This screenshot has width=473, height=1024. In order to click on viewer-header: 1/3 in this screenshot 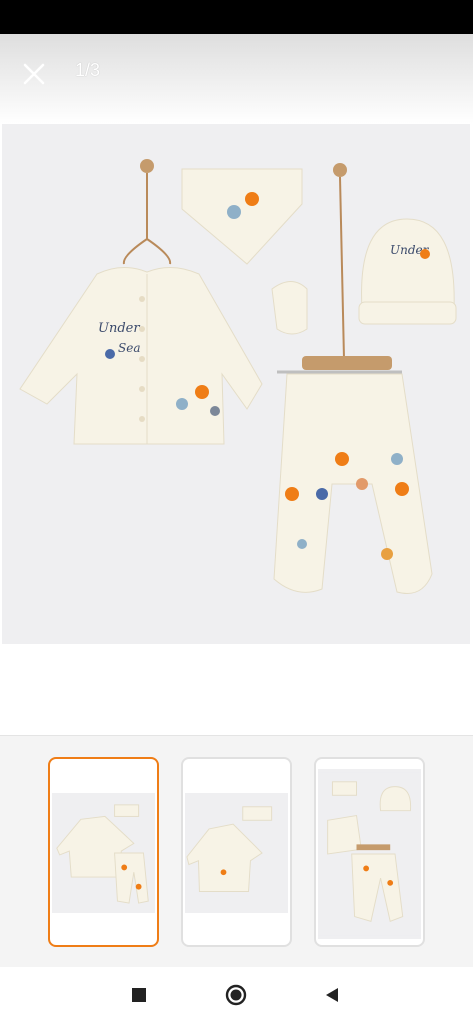, I will do `click(236, 79)`.